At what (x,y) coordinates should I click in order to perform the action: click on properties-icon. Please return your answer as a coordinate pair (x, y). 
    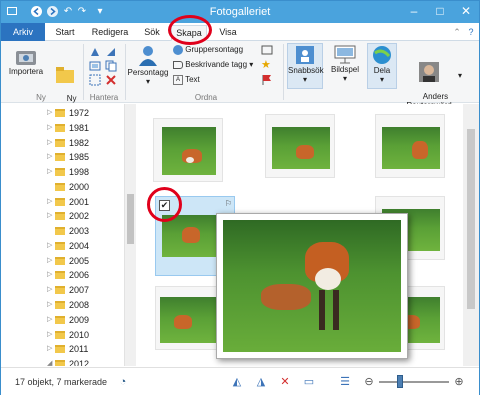
    Looking at the image, I should click on (95, 66).